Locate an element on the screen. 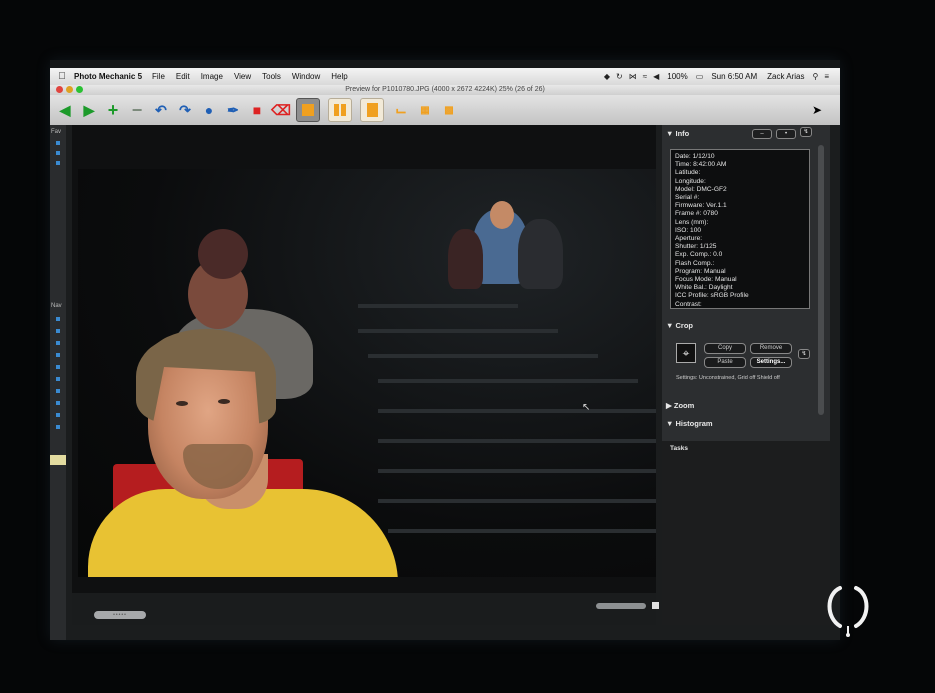  filmstrip-toggle-button: ••••• is located at coordinates (120, 615).